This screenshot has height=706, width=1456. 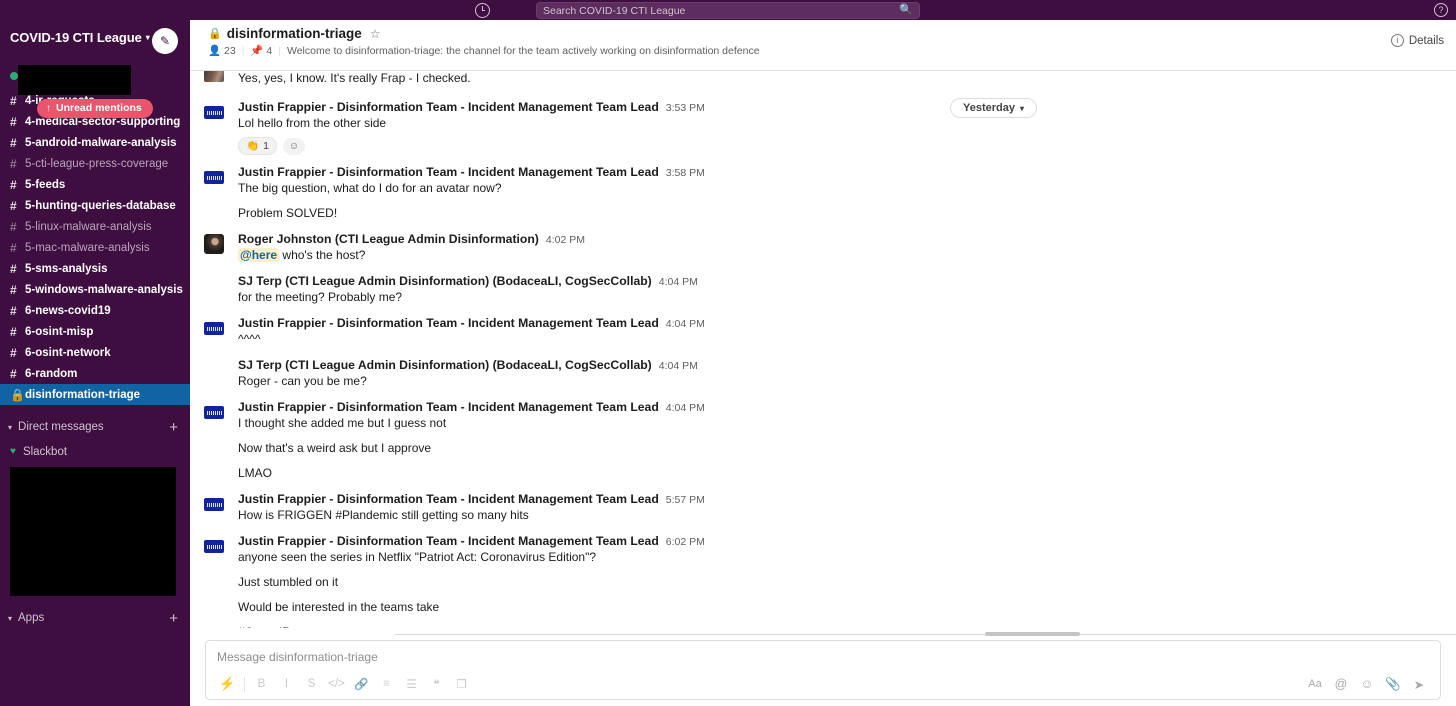 What do you see at coordinates (261, 684) in the screenshot?
I see `bold-icon: B` at bounding box center [261, 684].